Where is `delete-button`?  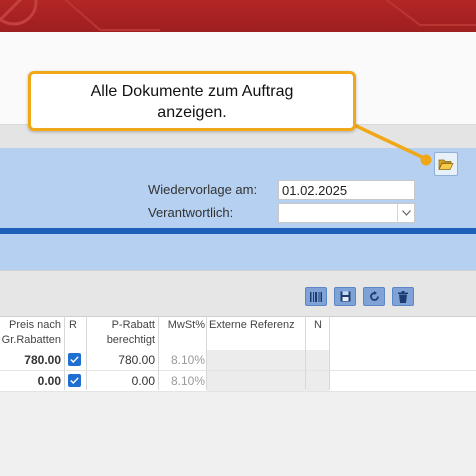 delete-button is located at coordinates (403, 296).